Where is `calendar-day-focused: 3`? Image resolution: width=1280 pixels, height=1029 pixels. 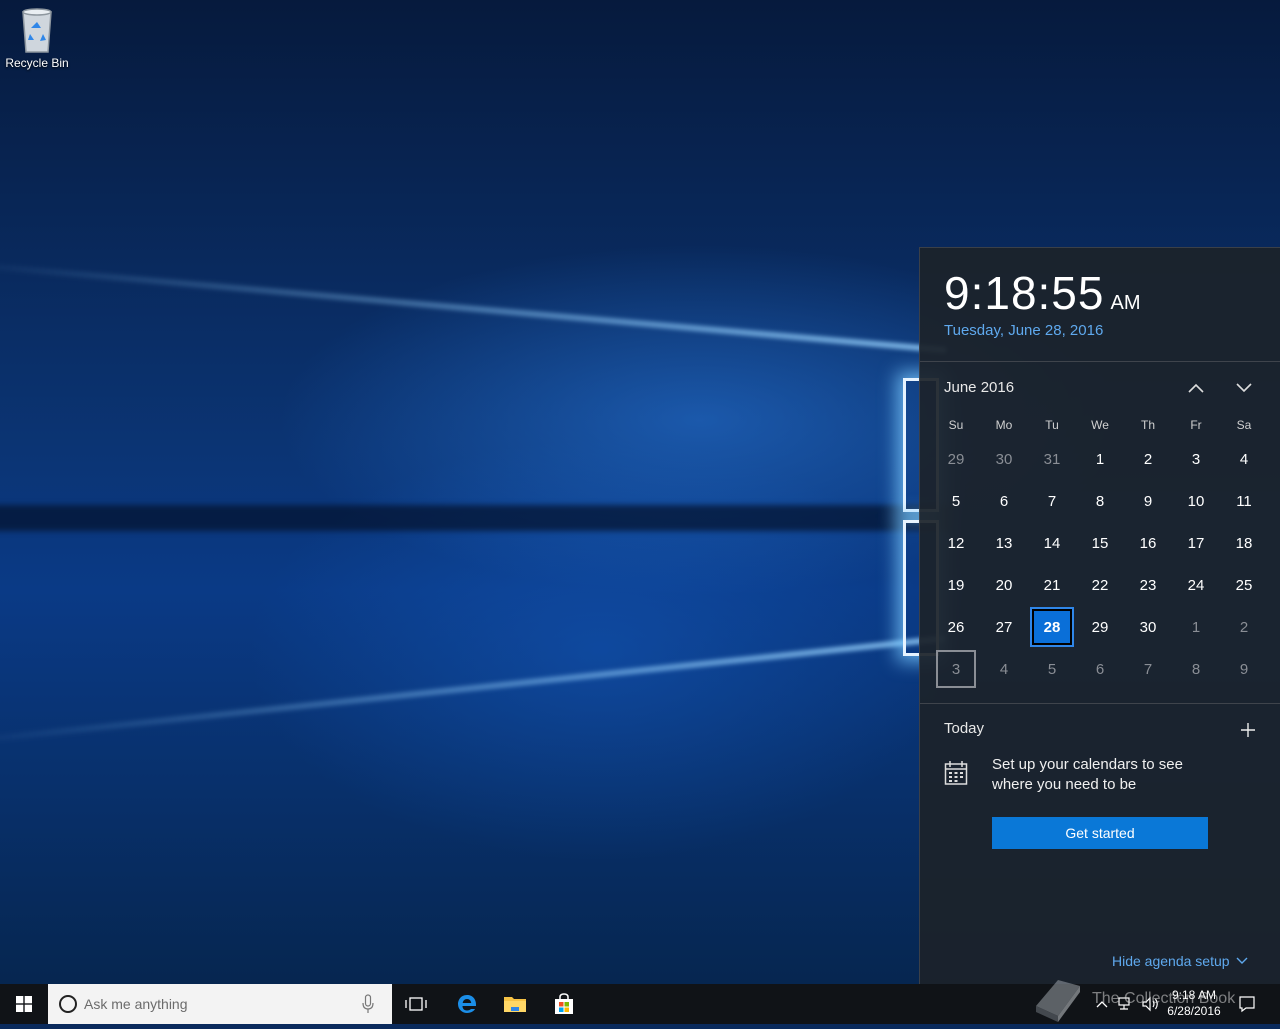 calendar-day-focused: 3 is located at coordinates (956, 669).